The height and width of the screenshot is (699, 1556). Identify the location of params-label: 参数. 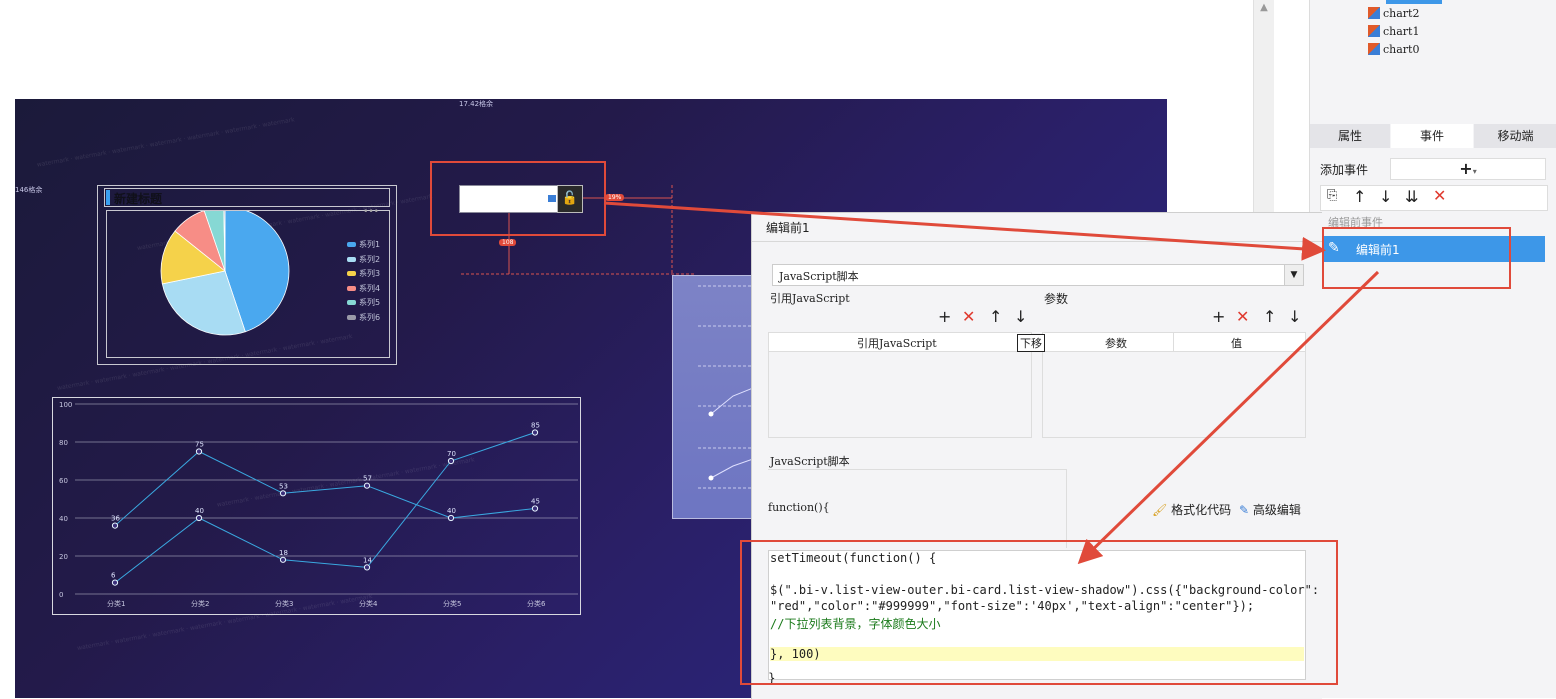
(1056, 299).